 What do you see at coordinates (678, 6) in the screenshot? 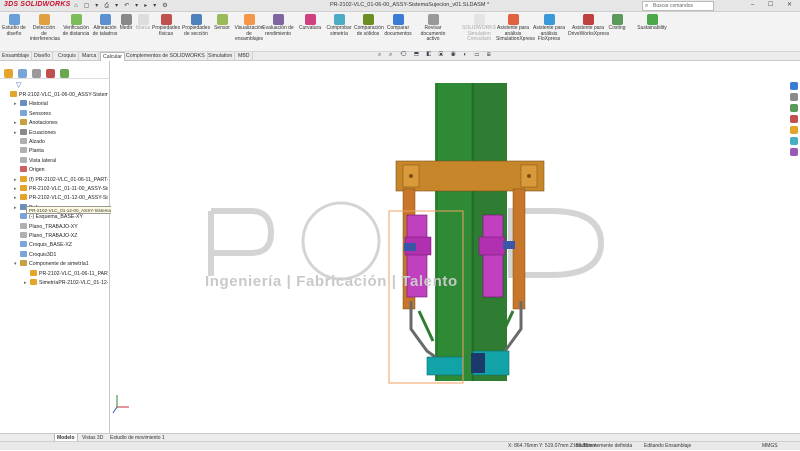
I see `search-commands-input: ⌕ Buscar comandos` at bounding box center [678, 6].